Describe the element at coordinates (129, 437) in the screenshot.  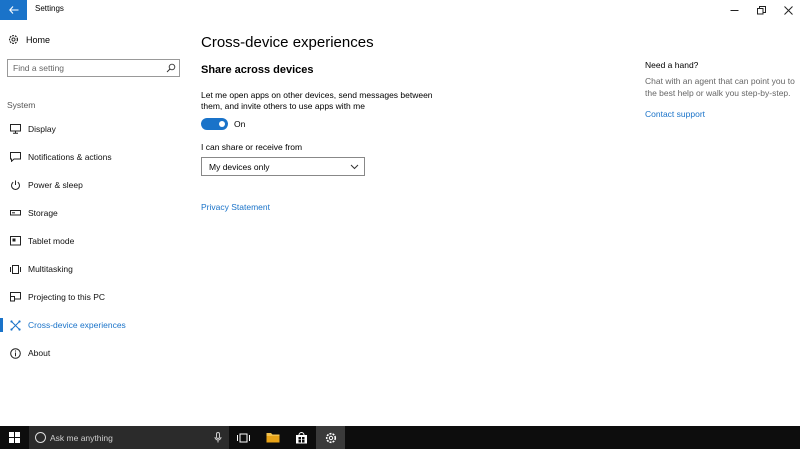
I see `taskbar-search-box: Ask me anything` at that location.